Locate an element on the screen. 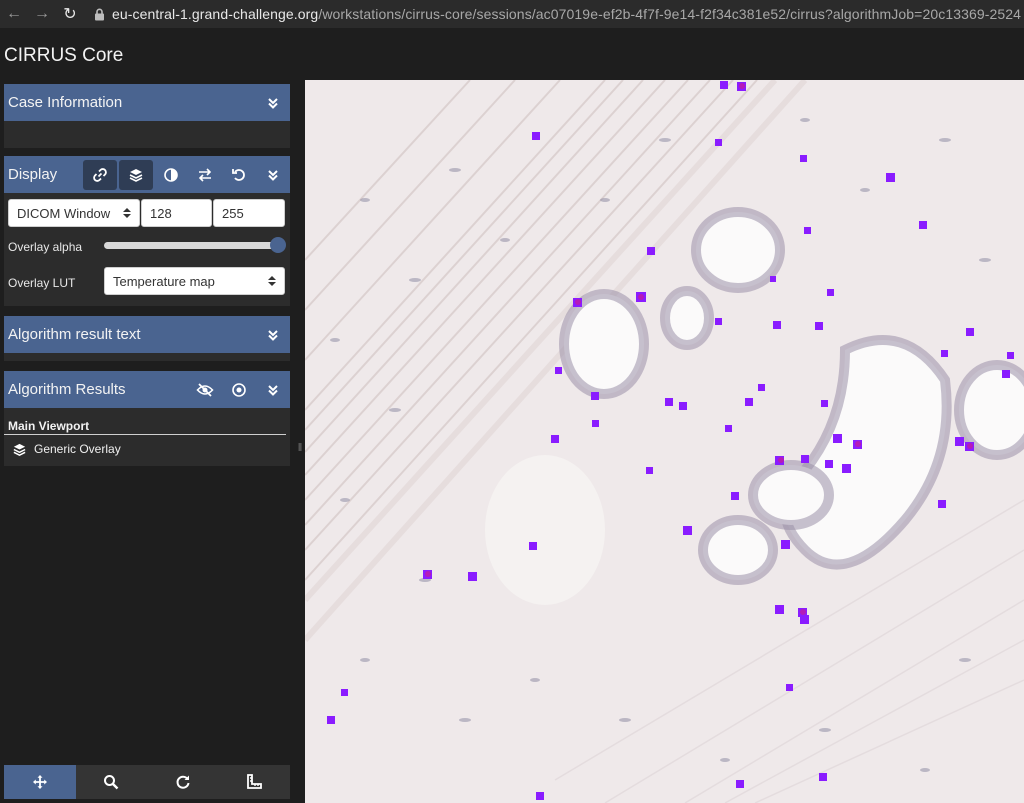 The width and height of the screenshot is (1024, 803). window-min-value: 128 is located at coordinates (161, 213).